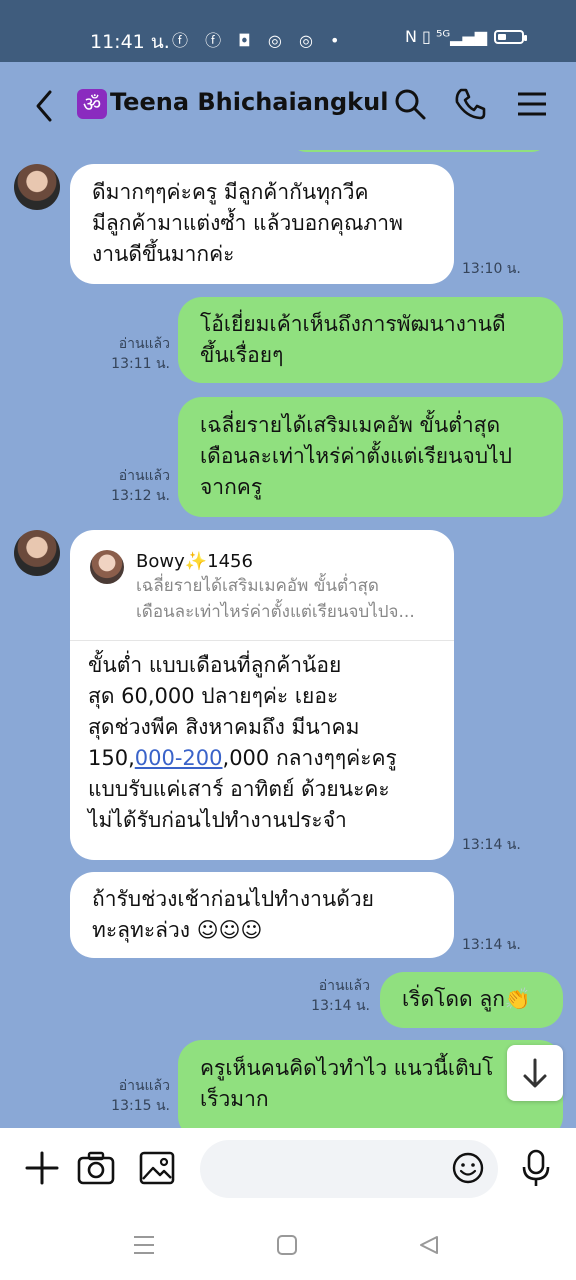 Image resolution: width=576 pixels, height=1280 pixels. What do you see at coordinates (130, 42) in the screenshot?
I see `status-time: 11:41 น.` at bounding box center [130, 42].